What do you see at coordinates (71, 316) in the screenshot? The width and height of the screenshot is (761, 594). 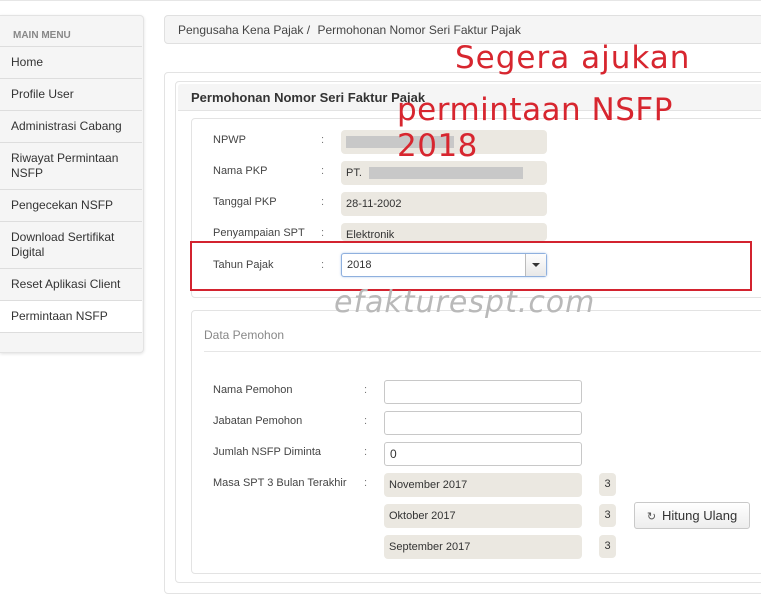 I see `sidebar-item-permintaan-nsfp: Permintaan NSFP` at bounding box center [71, 316].